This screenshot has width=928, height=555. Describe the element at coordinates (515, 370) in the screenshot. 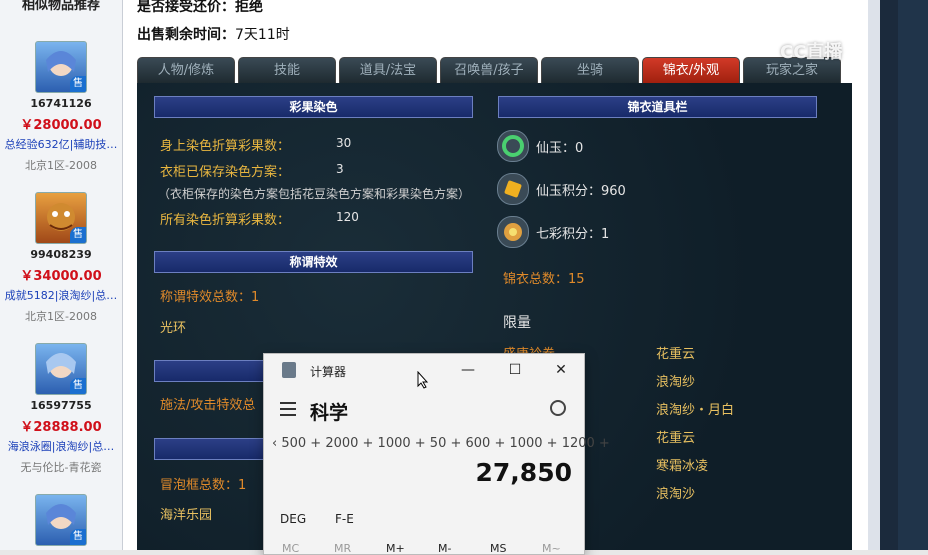

I see `maximize-button: ☐` at that location.